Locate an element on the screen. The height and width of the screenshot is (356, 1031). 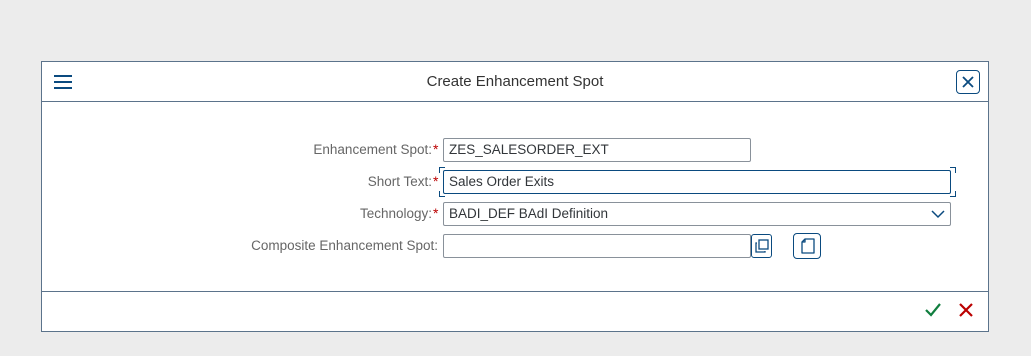
composite-spot-row: Composite Enhancement Spot: is located at coordinates (240, 246).